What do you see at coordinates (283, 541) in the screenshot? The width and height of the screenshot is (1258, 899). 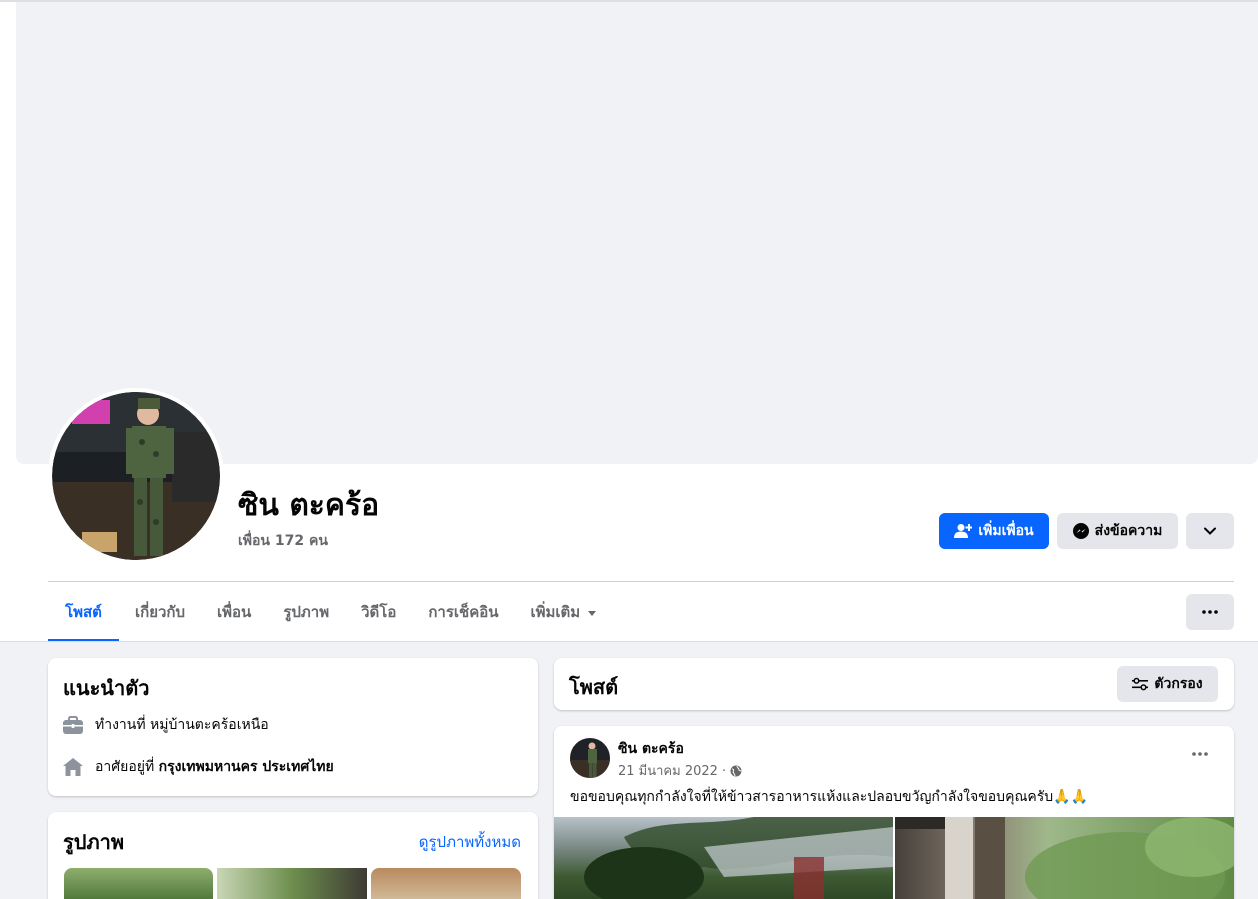 I see `friends-count-link: เพื่อน 172 คน` at bounding box center [283, 541].